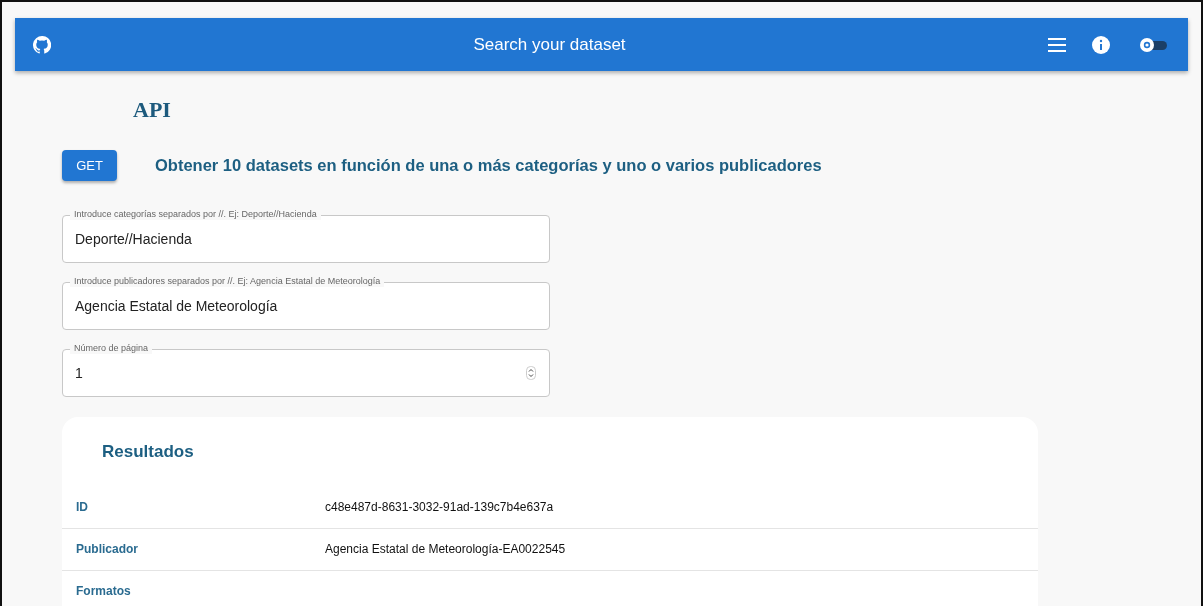  Describe the element at coordinates (111, 348) in the screenshot. I see `field-label: Número de página` at that location.